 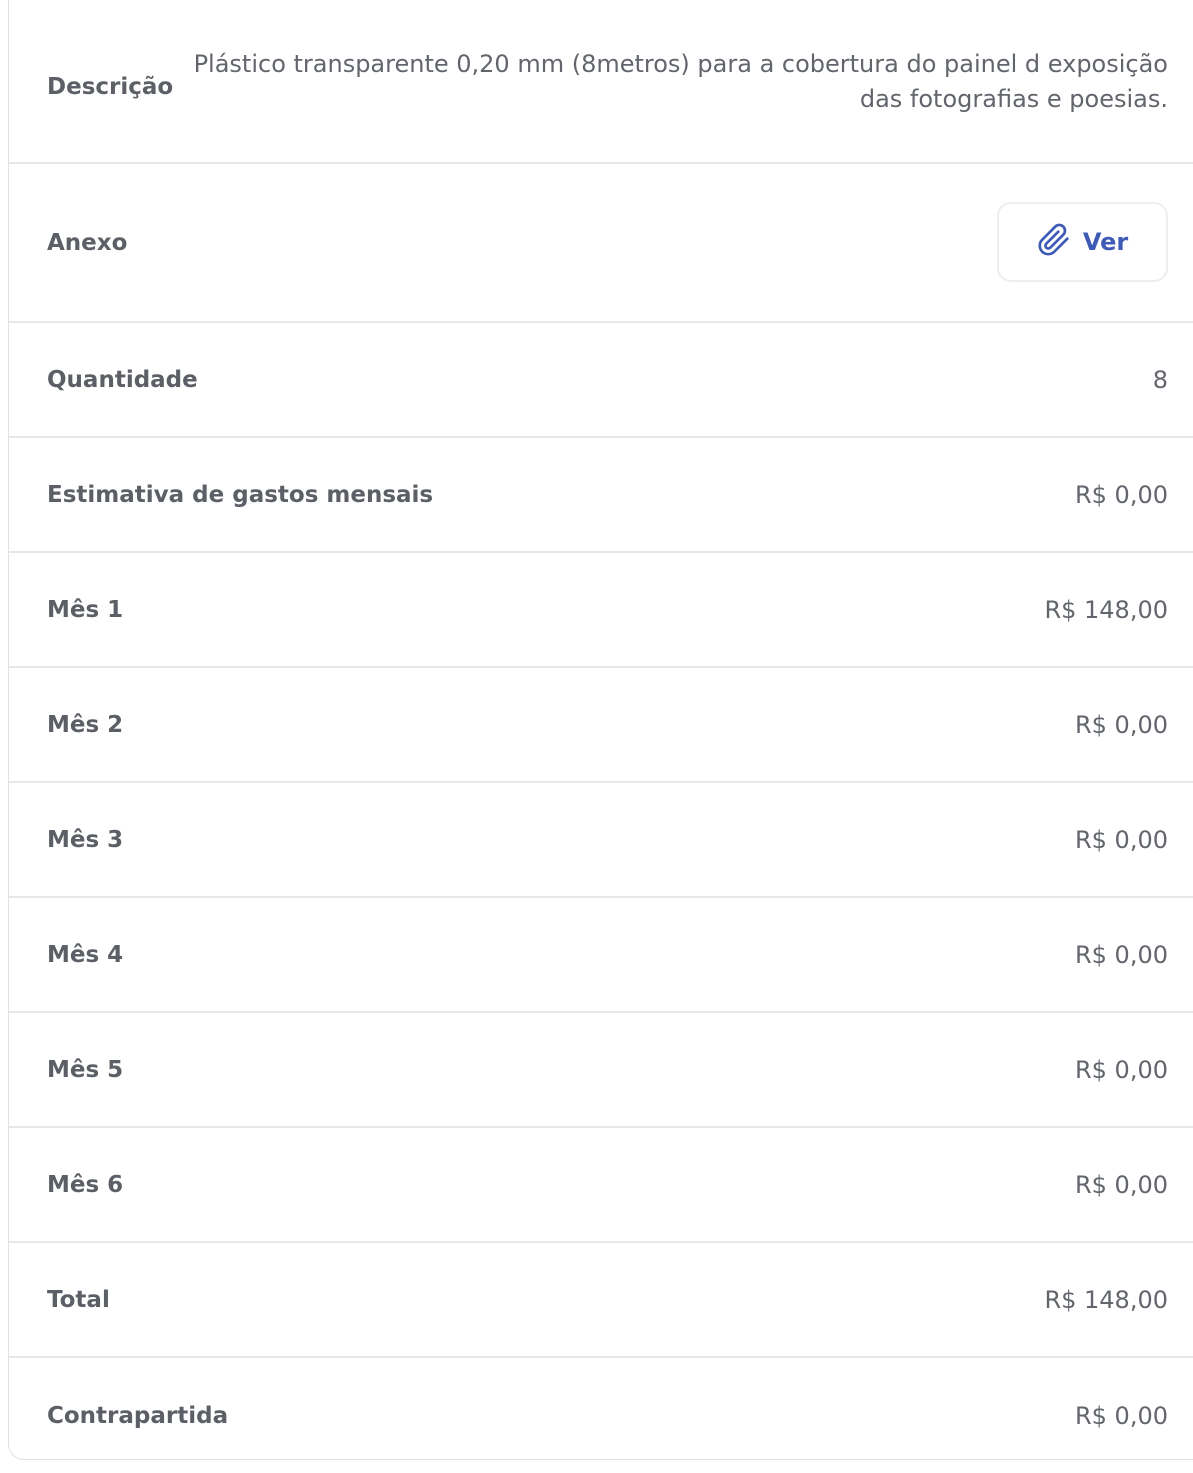 What do you see at coordinates (601, 1185) in the screenshot?
I see `row-mes-6: Mês 6 R$ 0,00` at bounding box center [601, 1185].